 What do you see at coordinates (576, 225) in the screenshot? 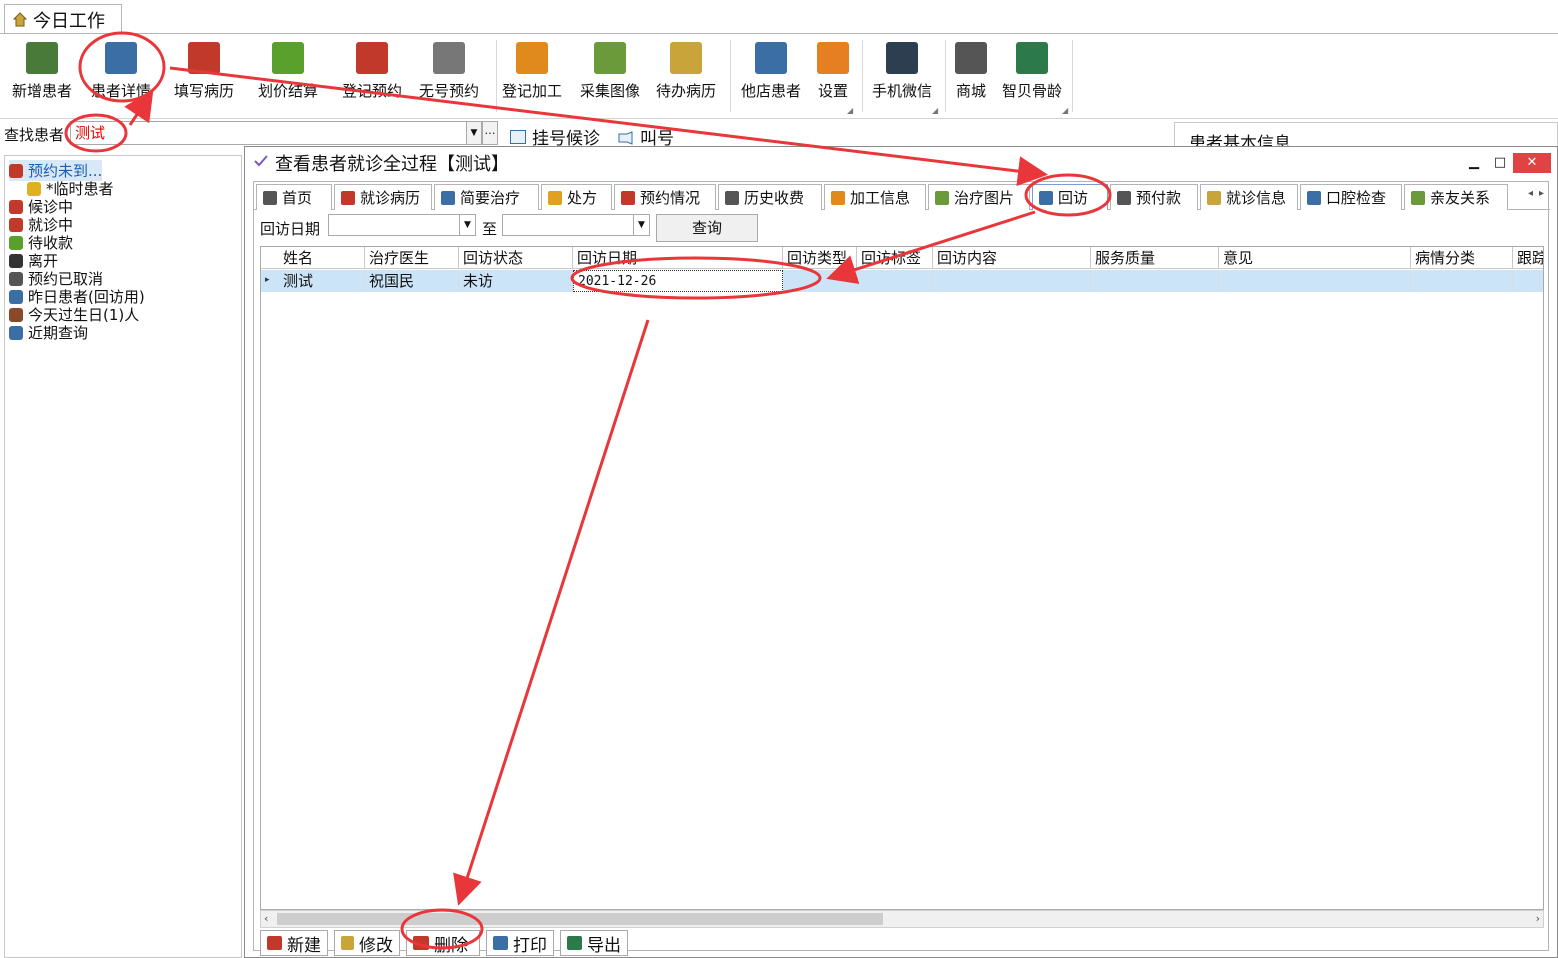
I see `date-to-field: ▼` at bounding box center [576, 225].